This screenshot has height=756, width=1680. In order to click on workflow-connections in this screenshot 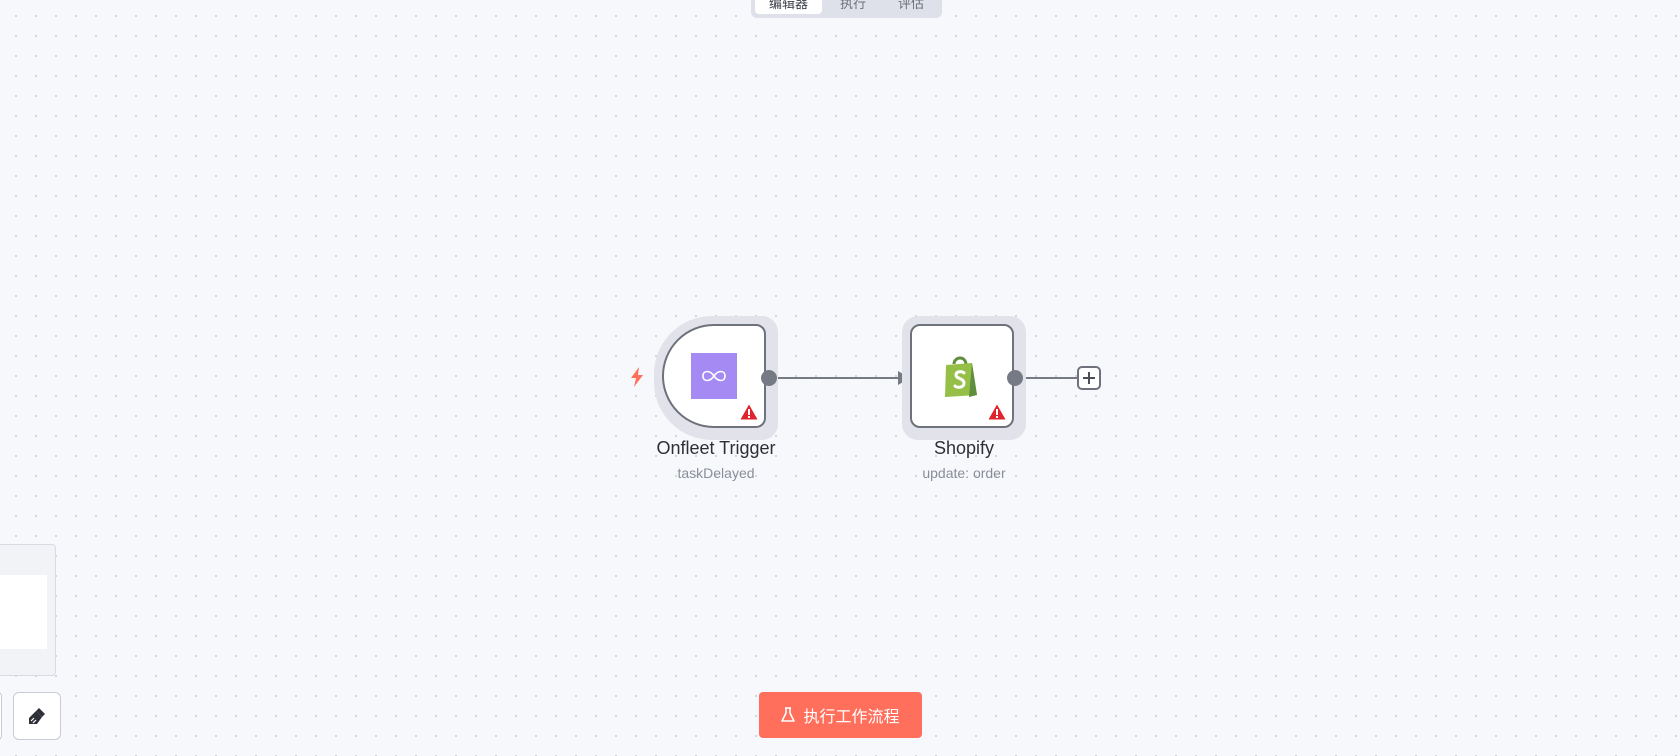, I will do `click(926, 378)`.